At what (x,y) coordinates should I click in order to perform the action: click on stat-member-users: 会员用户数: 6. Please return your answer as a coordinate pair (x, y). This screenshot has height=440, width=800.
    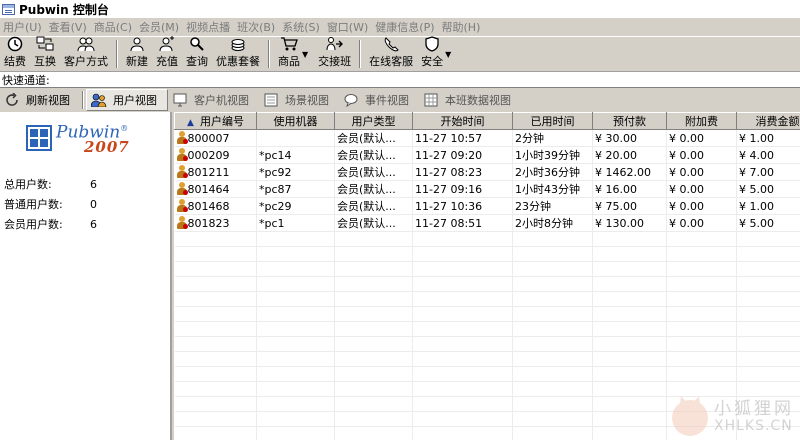
    Looking at the image, I should click on (85, 224).